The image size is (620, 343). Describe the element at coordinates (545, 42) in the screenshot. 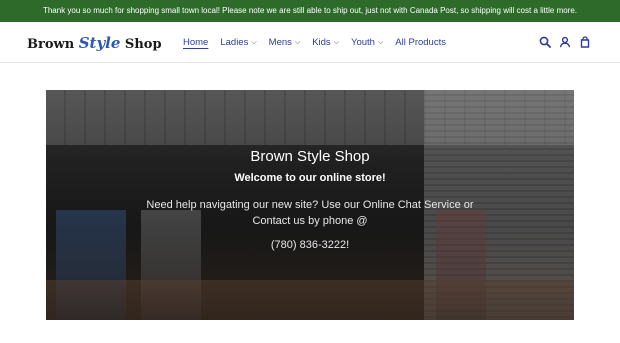

I see `search-icon` at that location.